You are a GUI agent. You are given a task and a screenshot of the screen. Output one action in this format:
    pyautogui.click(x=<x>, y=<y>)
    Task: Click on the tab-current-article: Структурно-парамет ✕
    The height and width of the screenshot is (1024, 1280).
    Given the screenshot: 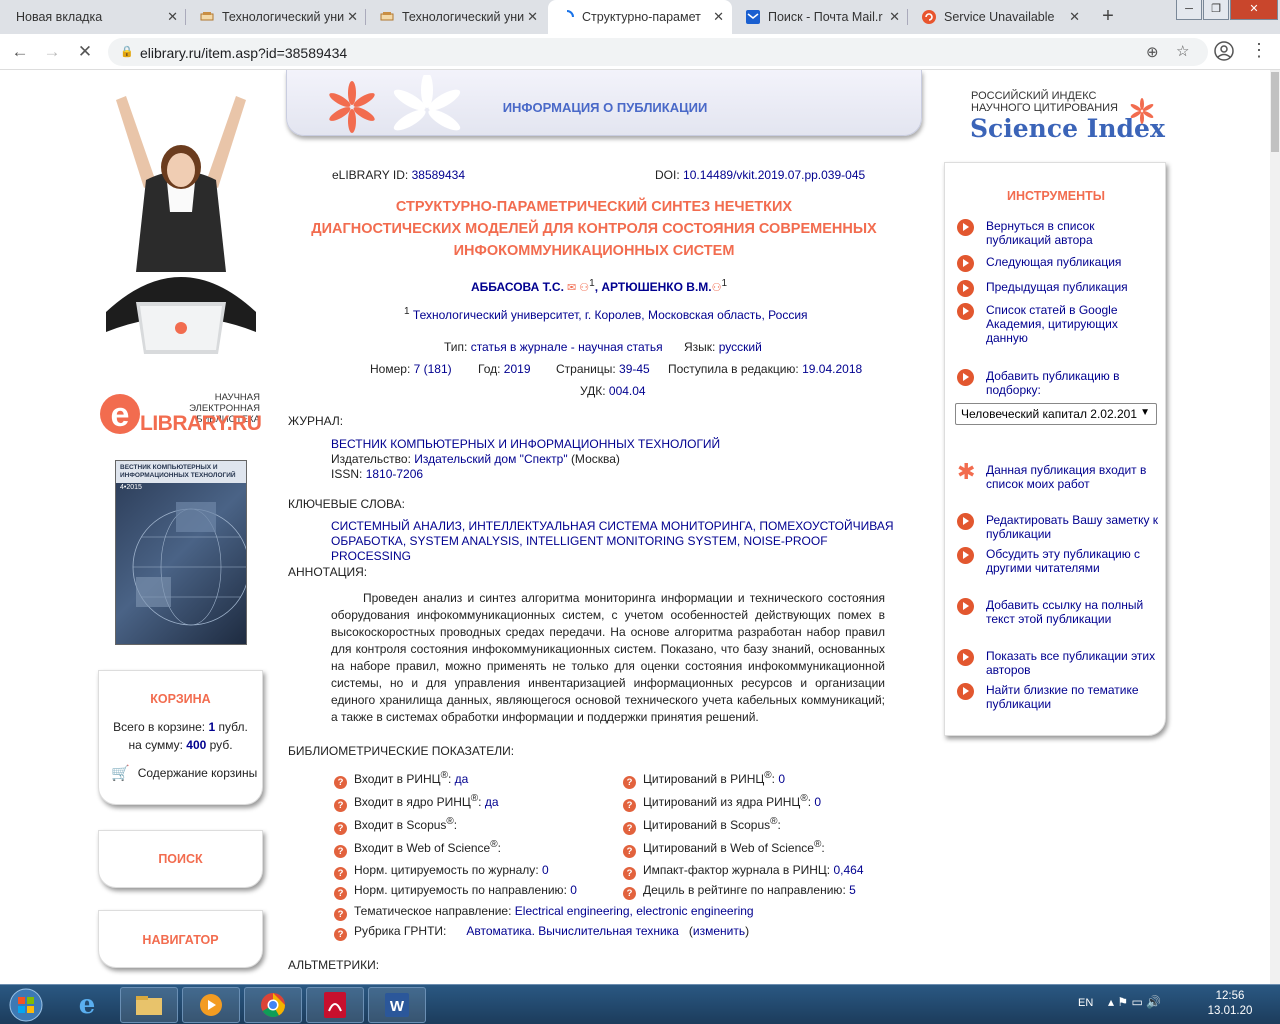 What is the action you would take?
    pyautogui.click(x=640, y=17)
    